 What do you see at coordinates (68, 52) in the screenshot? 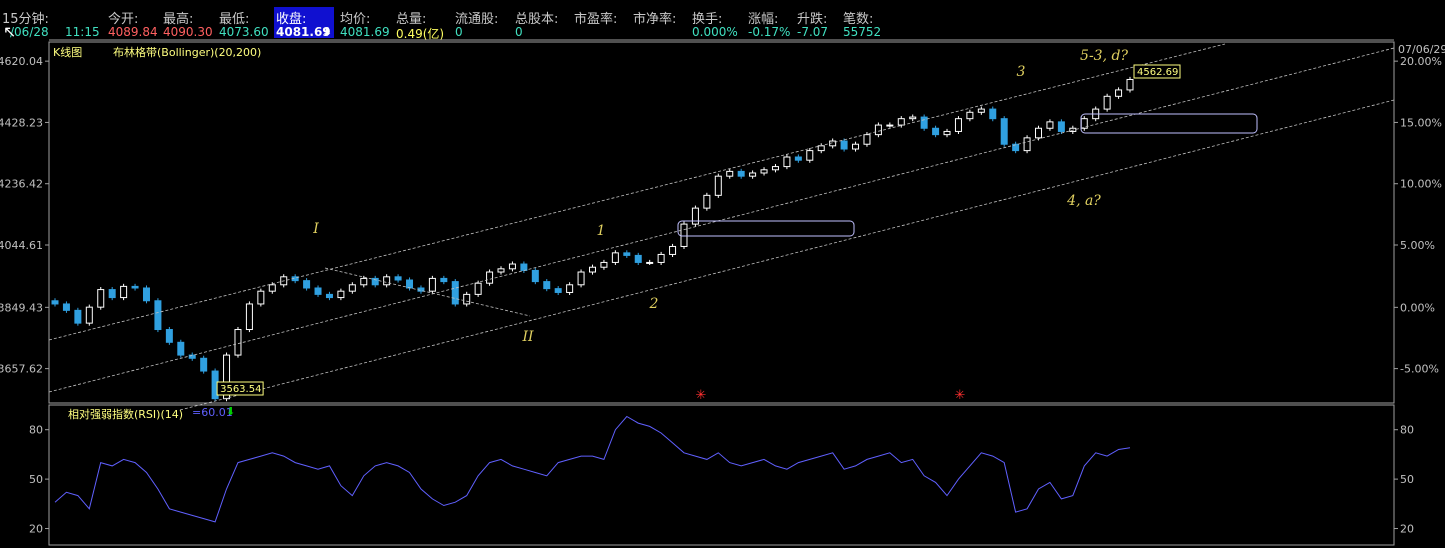
I see `kline-legend: K线图` at bounding box center [68, 52].